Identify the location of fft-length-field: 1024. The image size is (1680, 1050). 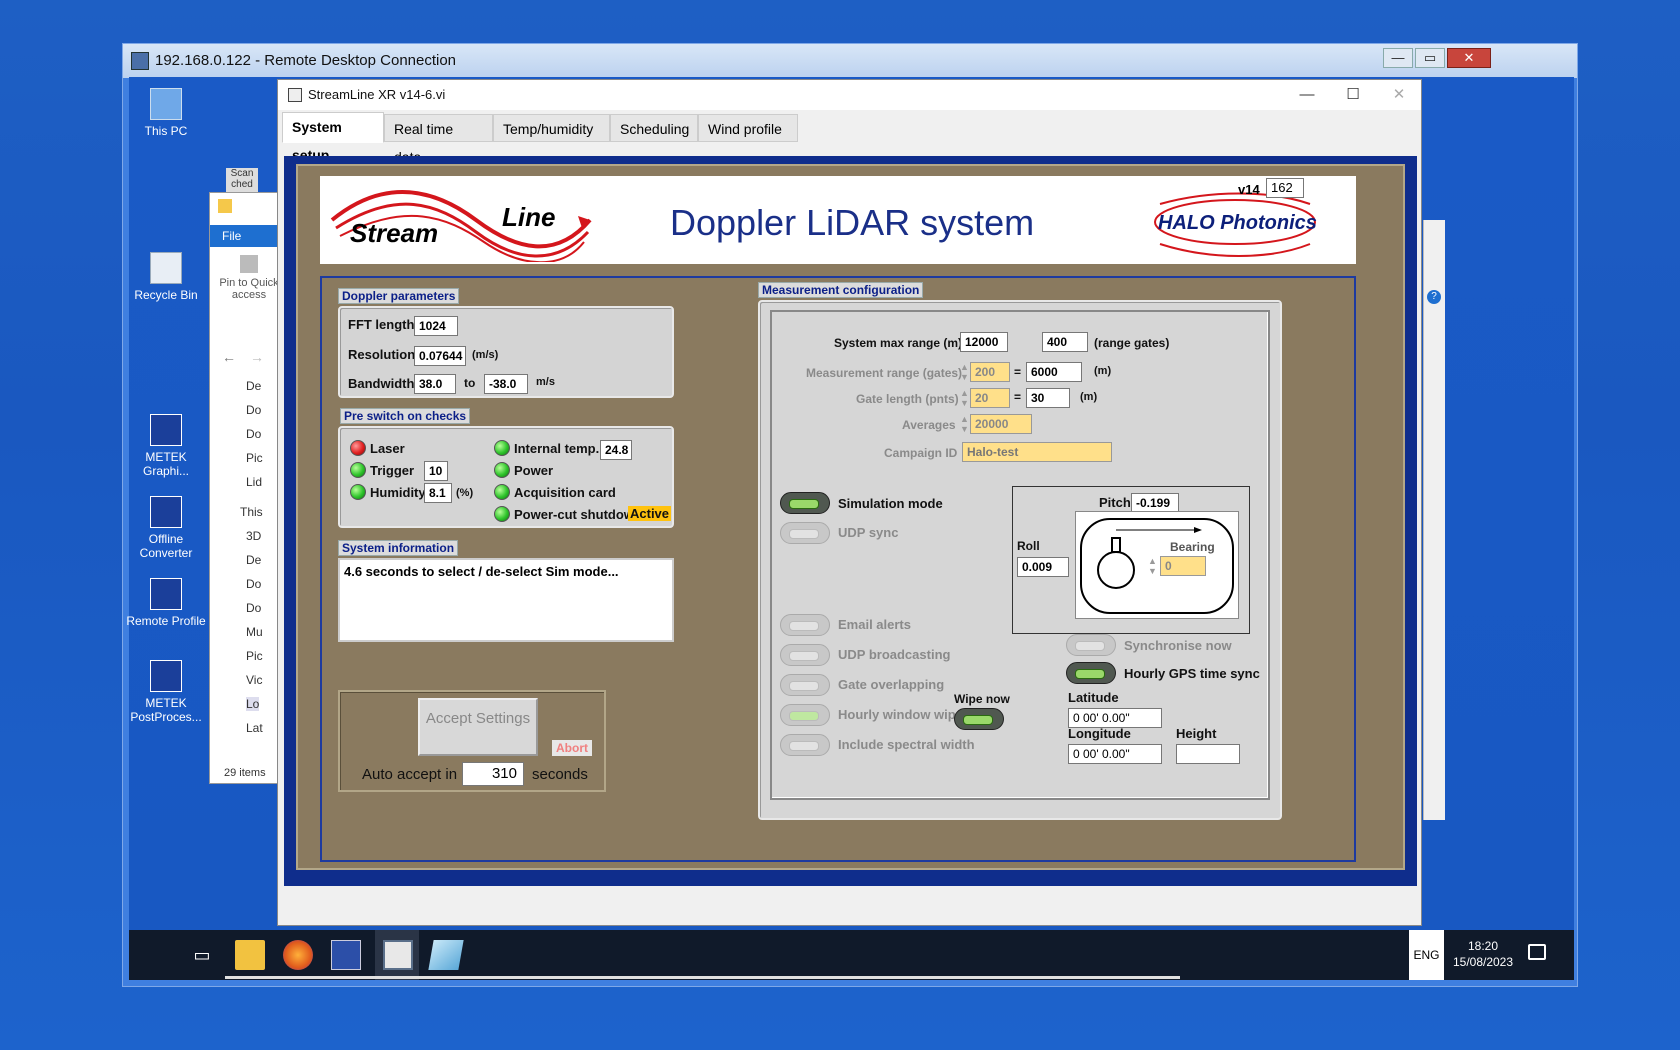
(436, 326).